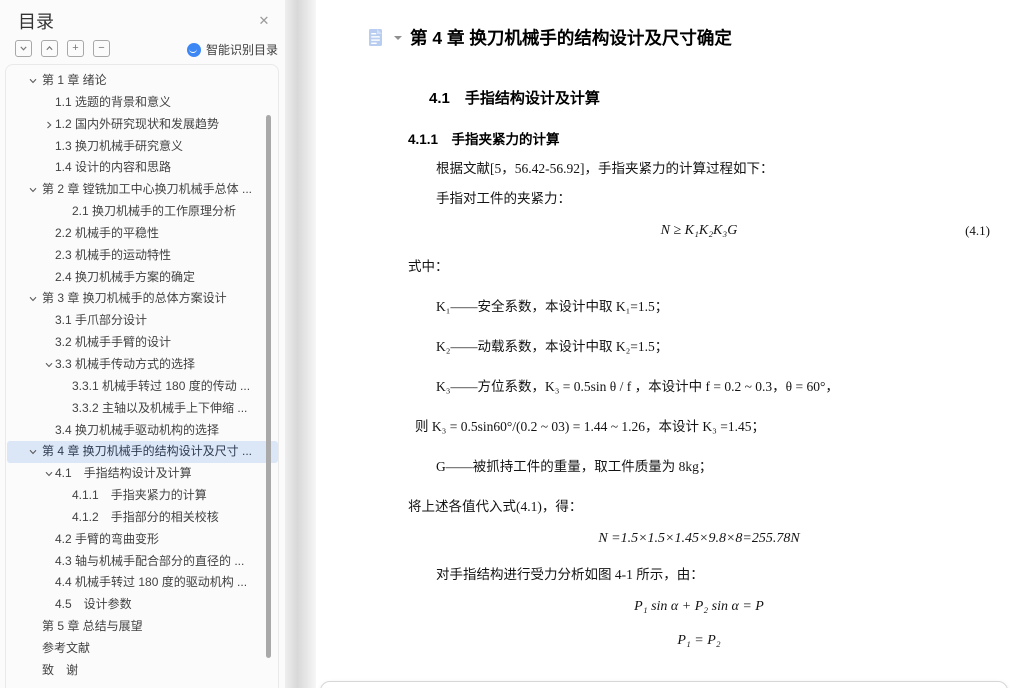 The height and width of the screenshot is (688, 1024). Describe the element at coordinates (977, 230) in the screenshot. I see `equation-number: (4.1)` at that location.